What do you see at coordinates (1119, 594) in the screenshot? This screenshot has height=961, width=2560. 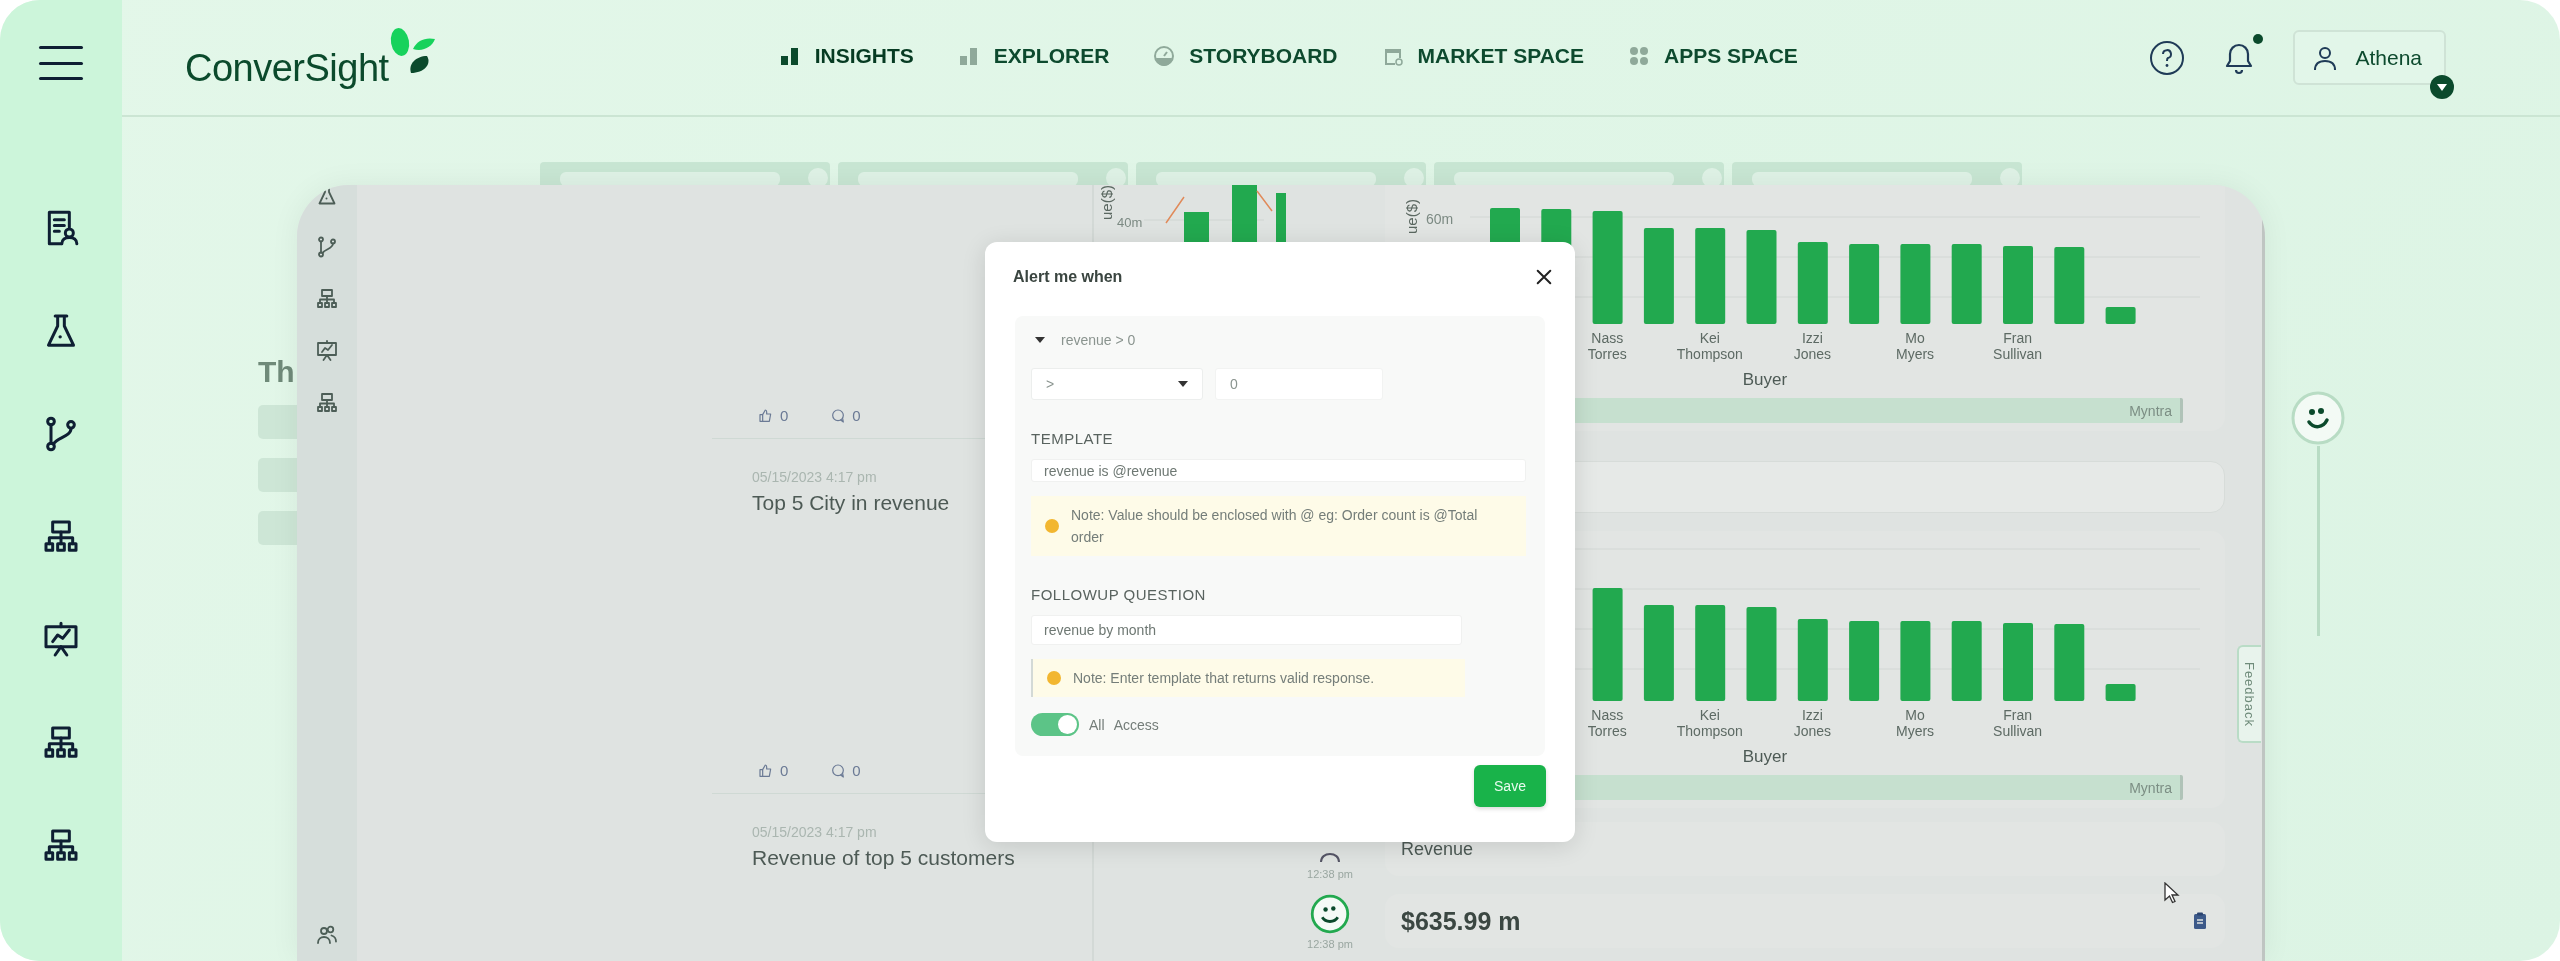 I see `section-label: FOLLOWUP QUESTION` at bounding box center [1119, 594].